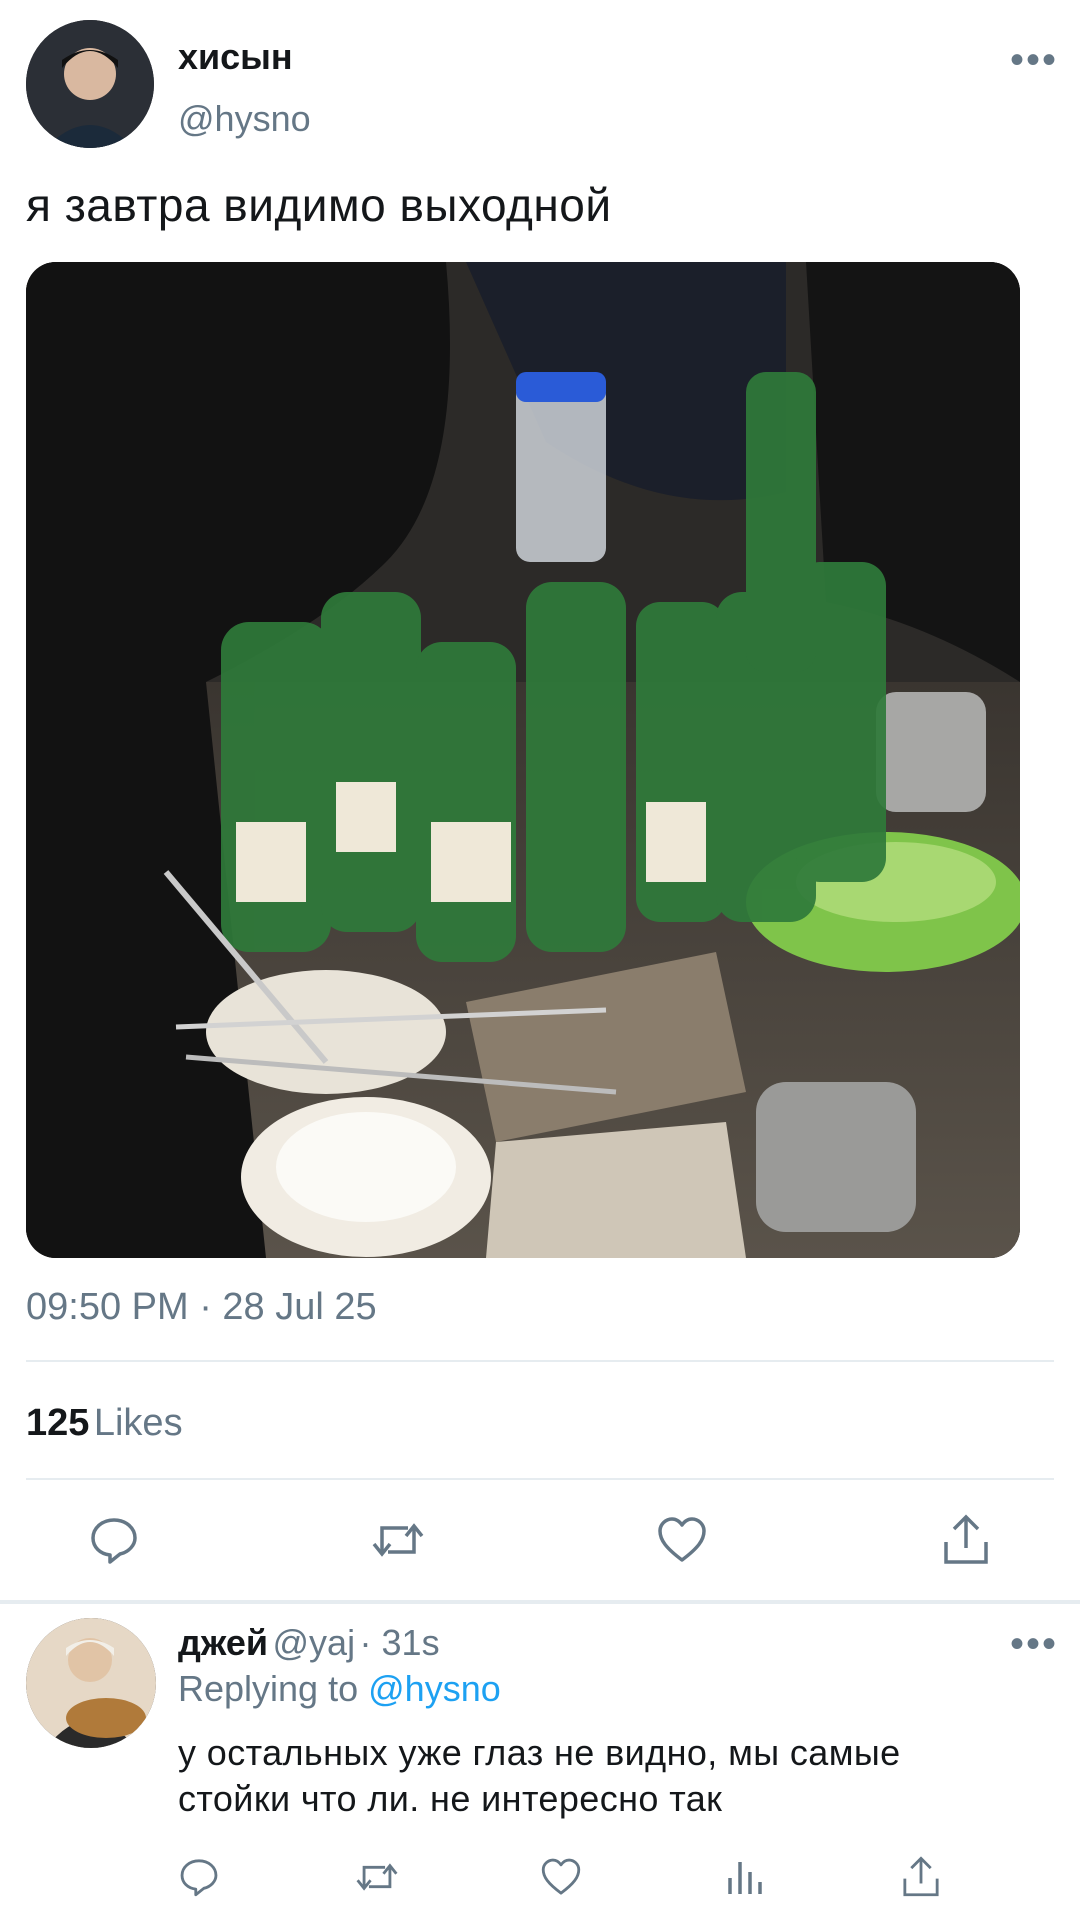 The width and height of the screenshot is (1080, 1920). I want to click on author-handle: @hysno, so click(244, 119).